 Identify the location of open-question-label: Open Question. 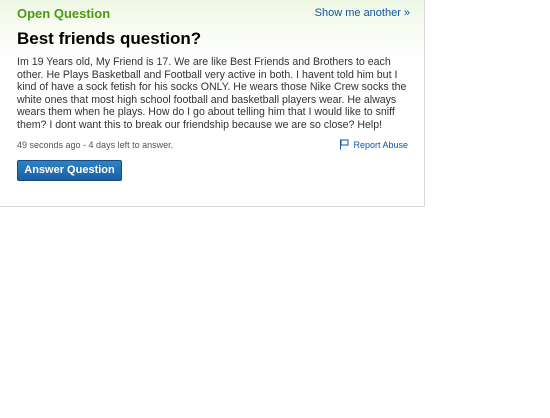
(64, 13).